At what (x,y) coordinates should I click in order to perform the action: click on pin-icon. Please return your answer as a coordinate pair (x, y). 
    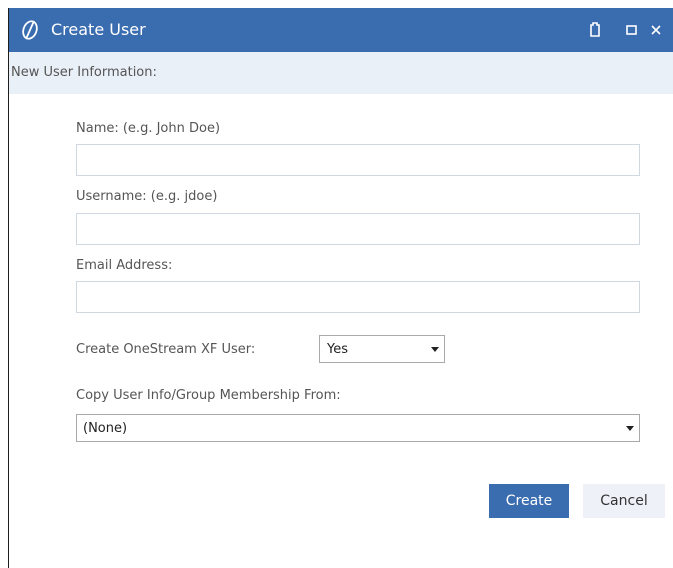
    Looking at the image, I should click on (595, 30).